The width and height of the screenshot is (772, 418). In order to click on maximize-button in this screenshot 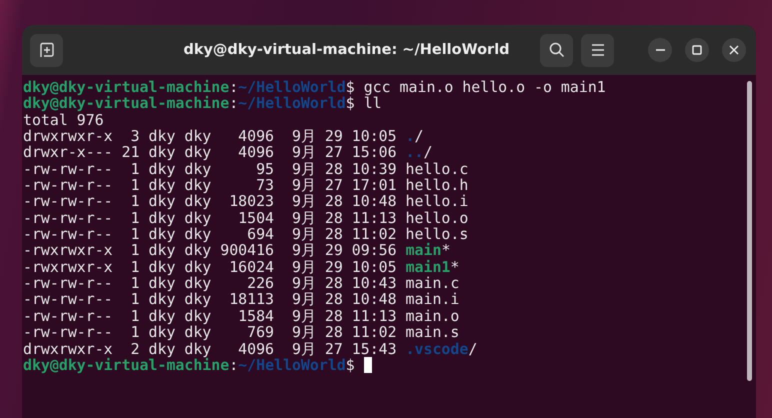, I will do `click(697, 50)`.